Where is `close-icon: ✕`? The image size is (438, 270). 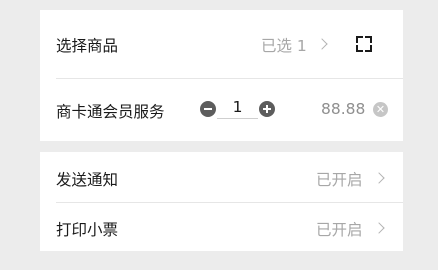 close-icon: ✕ is located at coordinates (380, 109).